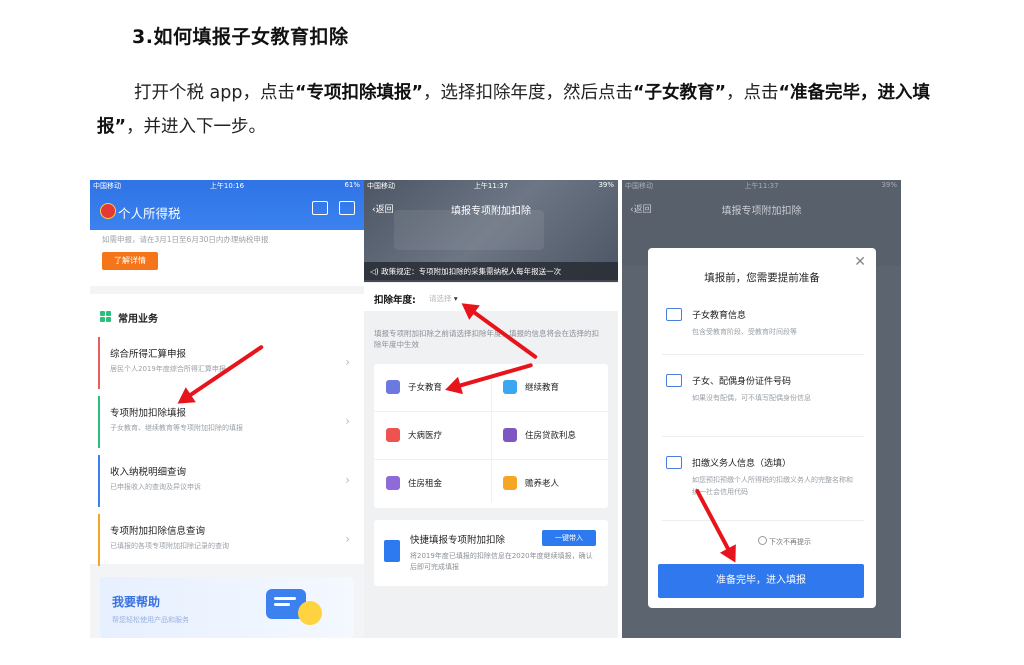  I want to click on building-icon, so click(674, 462).